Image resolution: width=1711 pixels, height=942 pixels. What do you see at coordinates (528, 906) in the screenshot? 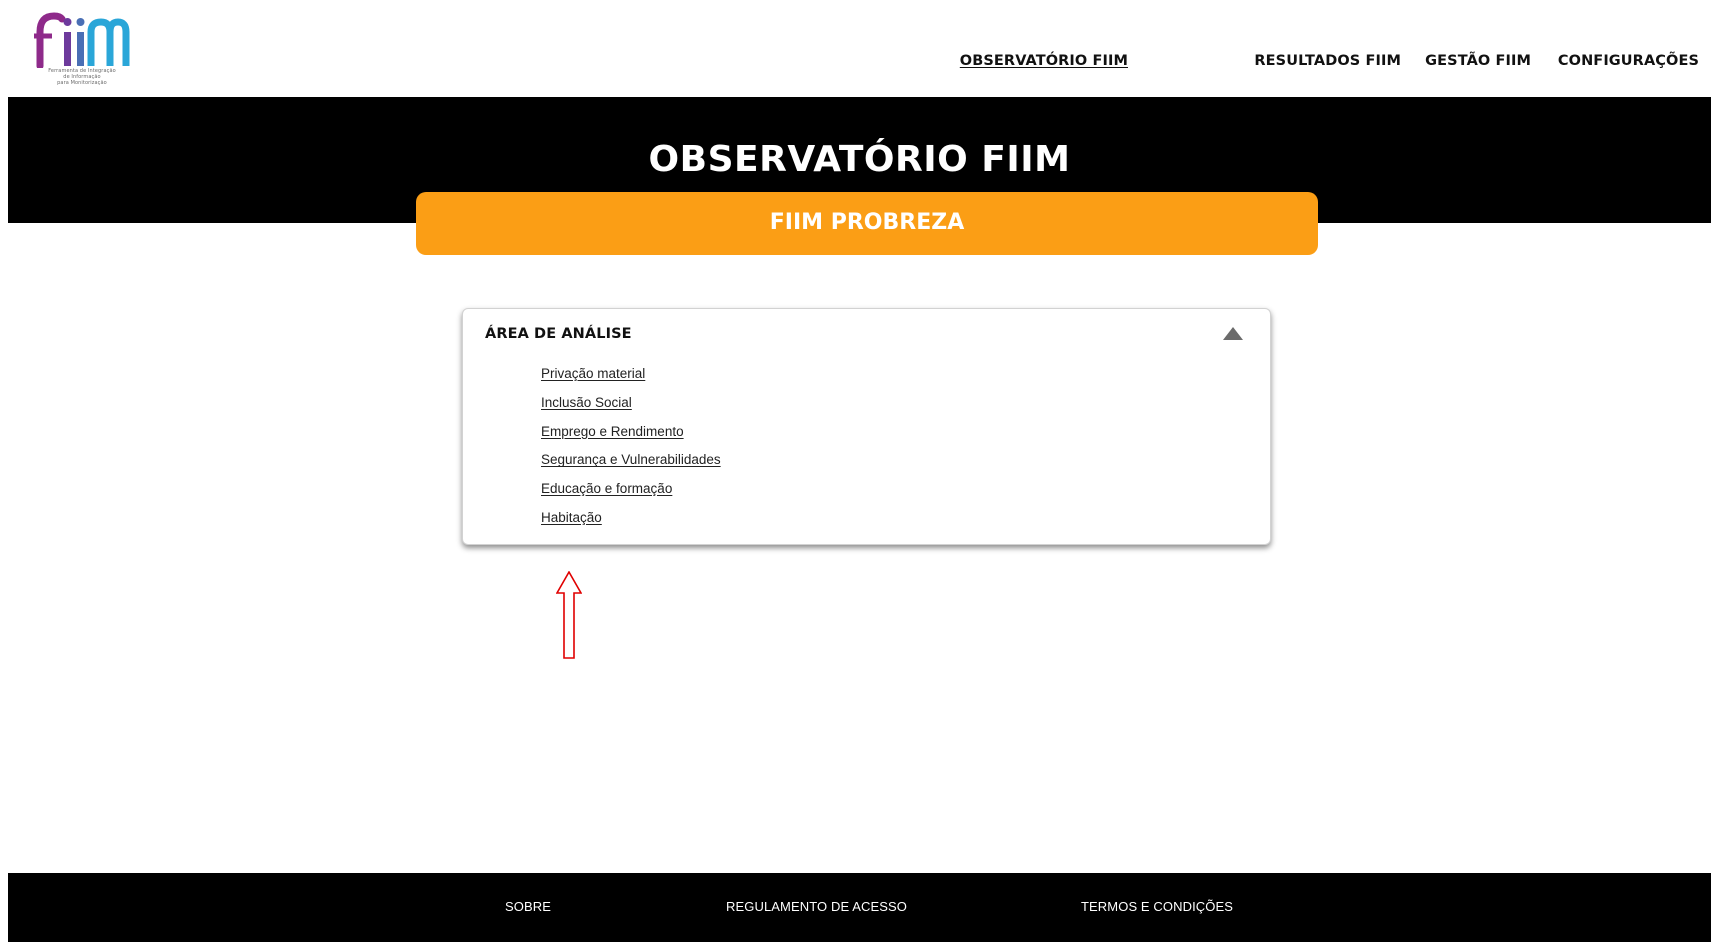
I see `footer-link-sobre: SOBRE` at bounding box center [528, 906].